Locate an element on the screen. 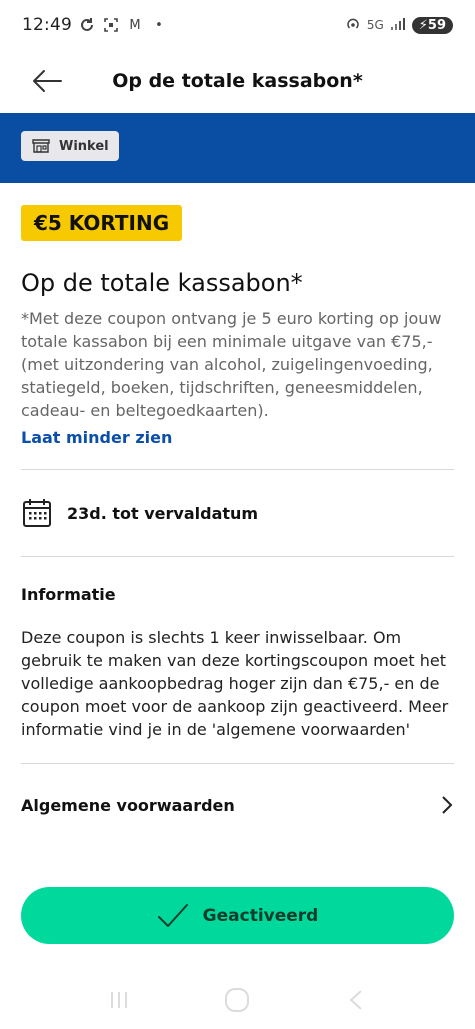  activated-button: Geactiveerd is located at coordinates (237, 915).